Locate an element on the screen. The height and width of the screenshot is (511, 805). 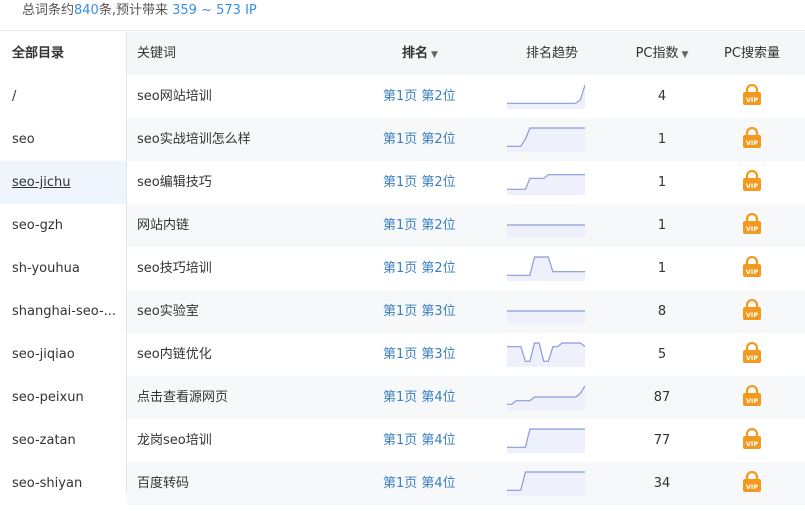
table-row: 百度转码 第1页 第4位 34 VIP is located at coordinates (466, 483).